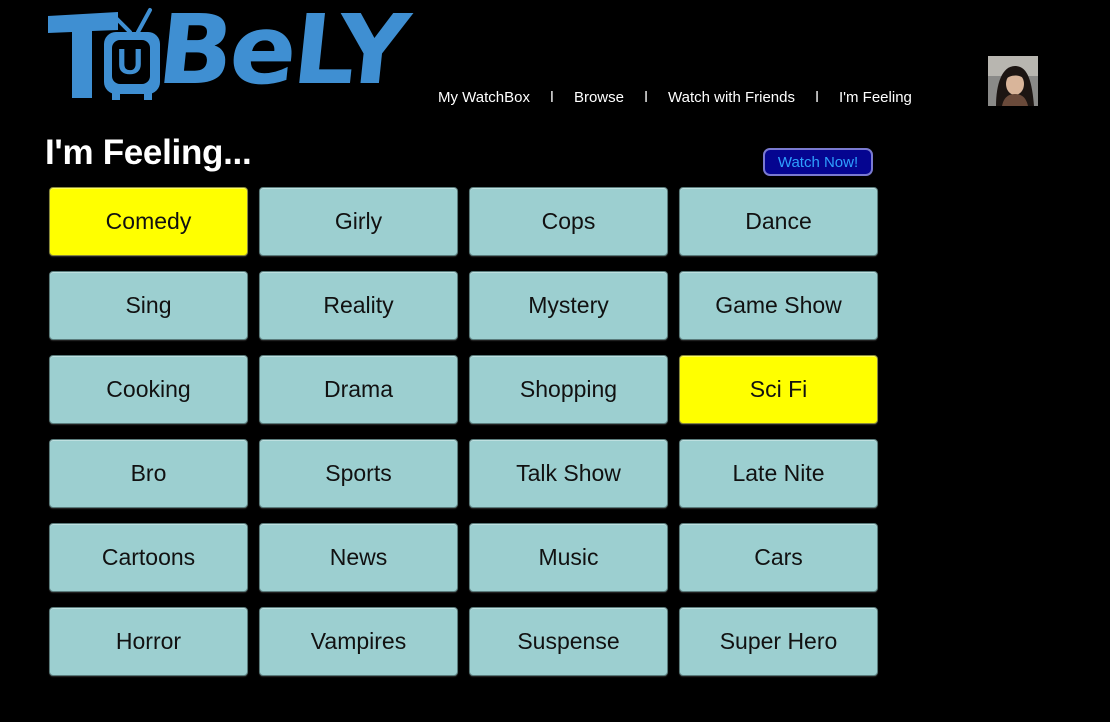  Describe the element at coordinates (778, 557) in the screenshot. I see `genre-tile-cars: Cars` at that location.